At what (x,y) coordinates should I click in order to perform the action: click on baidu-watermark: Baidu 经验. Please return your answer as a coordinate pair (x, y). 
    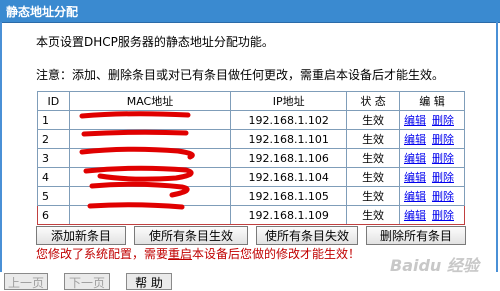
    Looking at the image, I should click on (434, 265).